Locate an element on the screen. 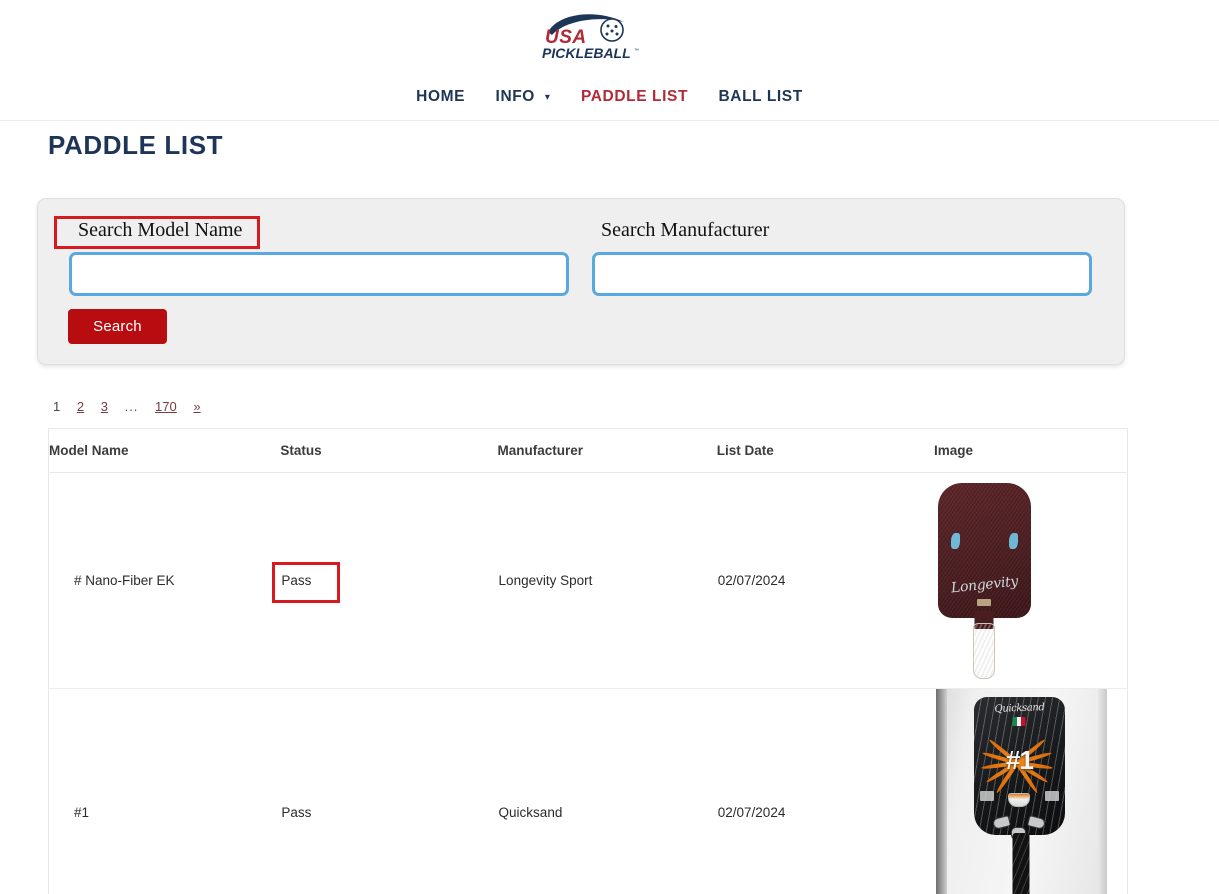 The height and width of the screenshot is (894, 1219). cell-image: Longevity is located at coordinates (1030, 580).